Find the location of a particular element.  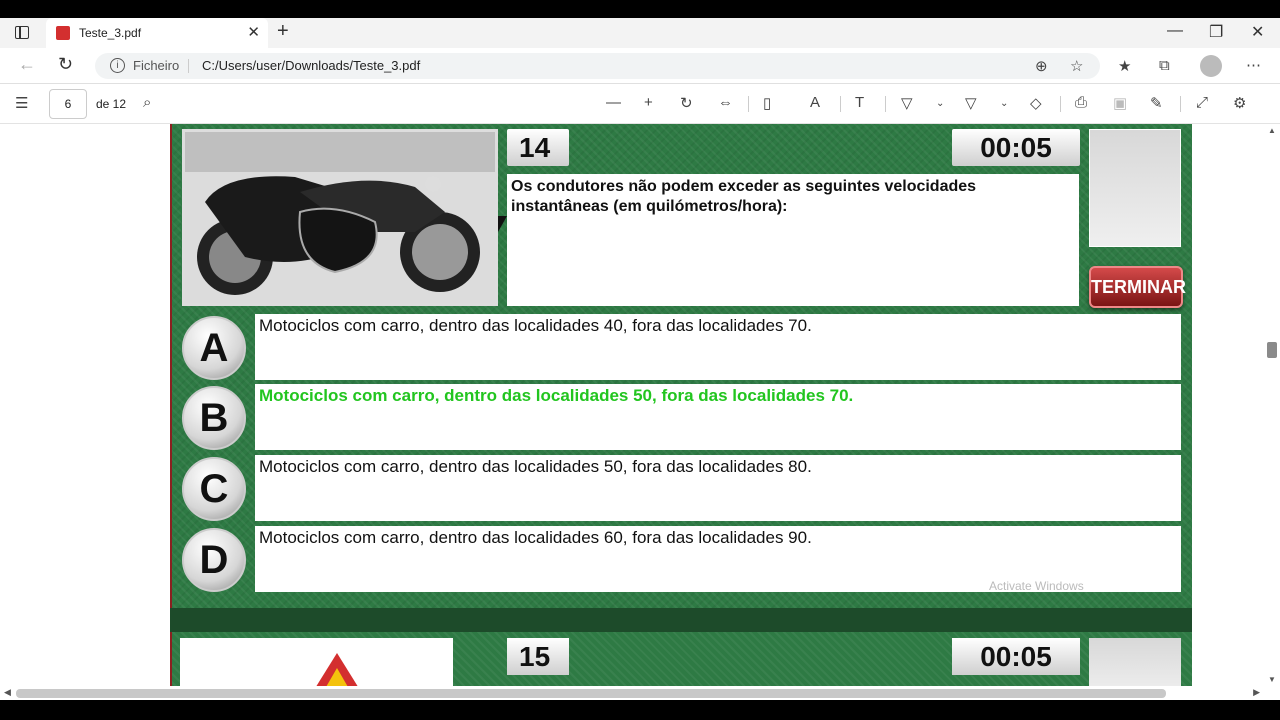

horizontal-scrollbar: ◀ ▶ is located at coordinates (640, 693).